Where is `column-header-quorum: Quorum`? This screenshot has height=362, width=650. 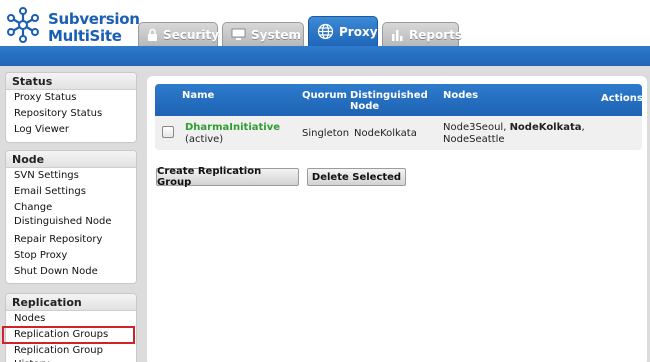
column-header-quorum: Quorum is located at coordinates (324, 95).